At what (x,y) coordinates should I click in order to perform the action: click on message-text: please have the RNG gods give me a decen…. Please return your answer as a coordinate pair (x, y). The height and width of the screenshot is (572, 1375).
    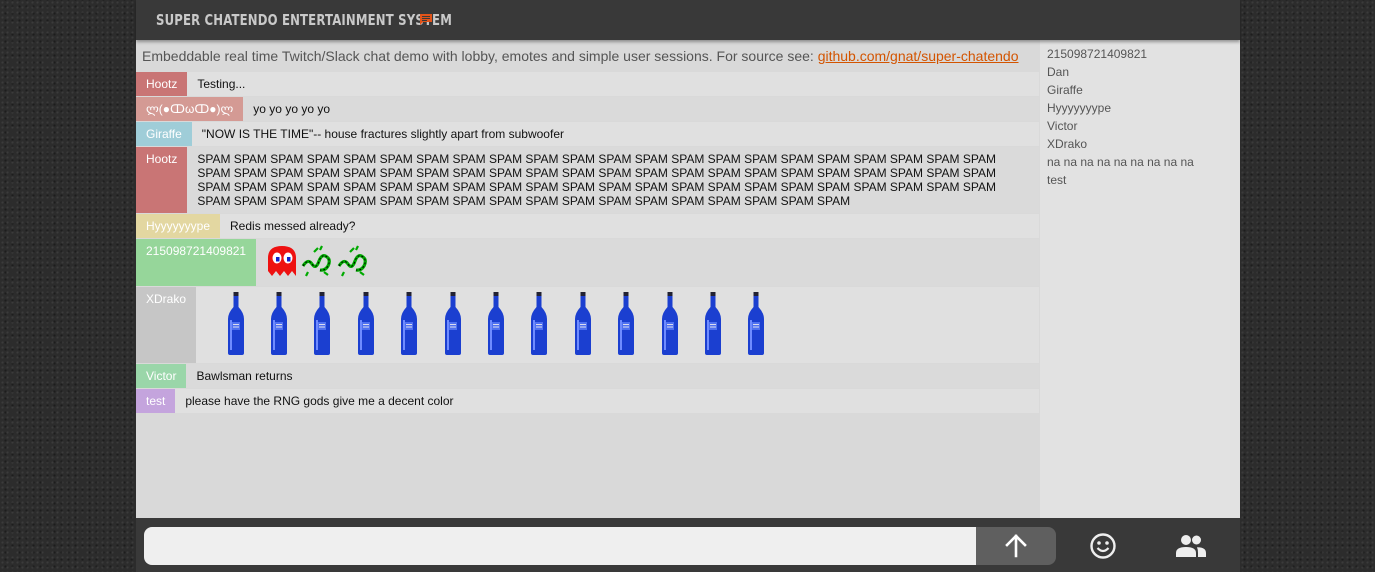
    Looking at the image, I should click on (319, 401).